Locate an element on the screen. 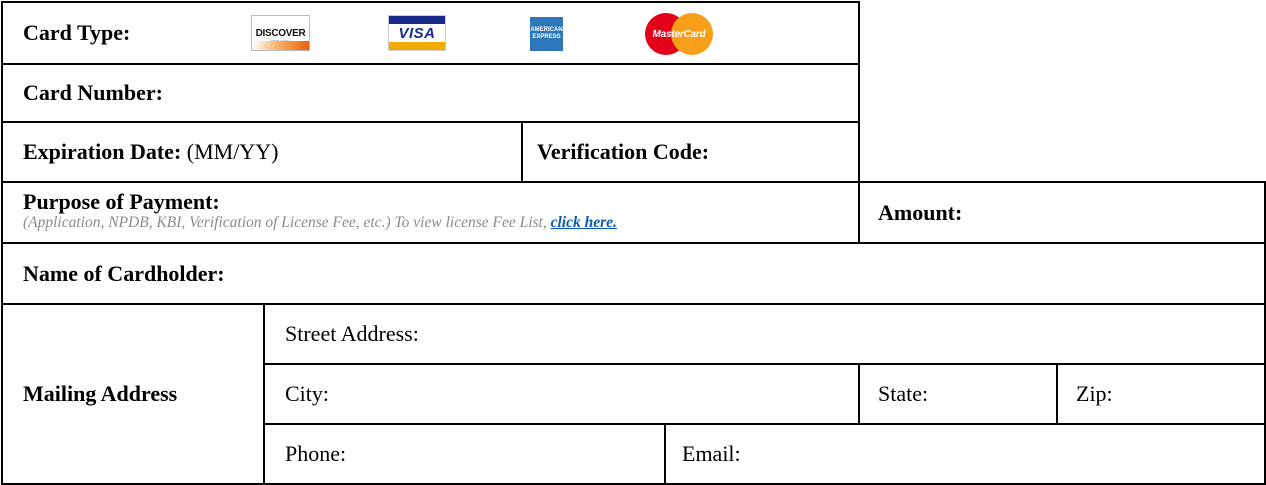  amex-logo-text-line2: EXPRESS is located at coordinates (546, 37).